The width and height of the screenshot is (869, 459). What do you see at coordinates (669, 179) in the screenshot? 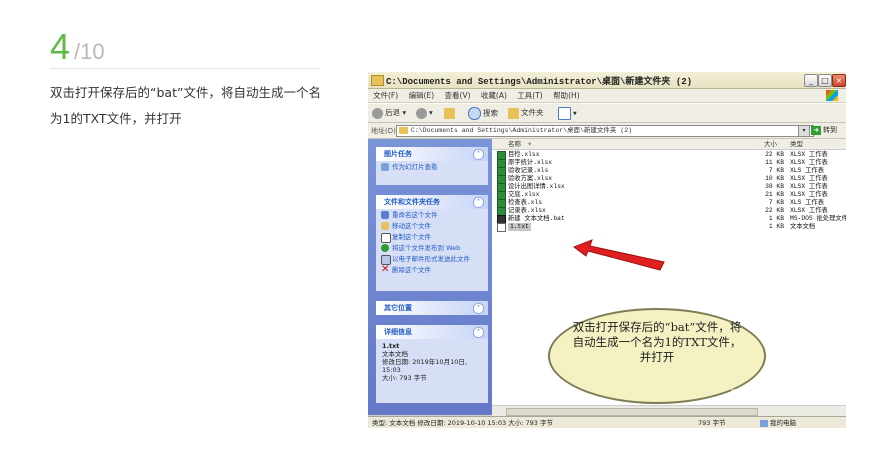
I see `file-row: 验收方案.xlsx 10 KB XLSX 工作表` at bounding box center [669, 179].